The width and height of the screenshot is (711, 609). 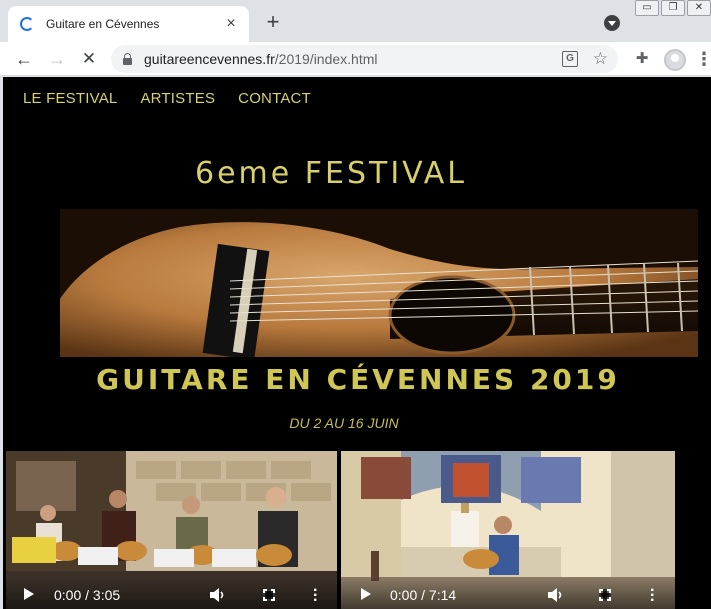 I want to click on restore-button: ❐, so click(x=673, y=8).